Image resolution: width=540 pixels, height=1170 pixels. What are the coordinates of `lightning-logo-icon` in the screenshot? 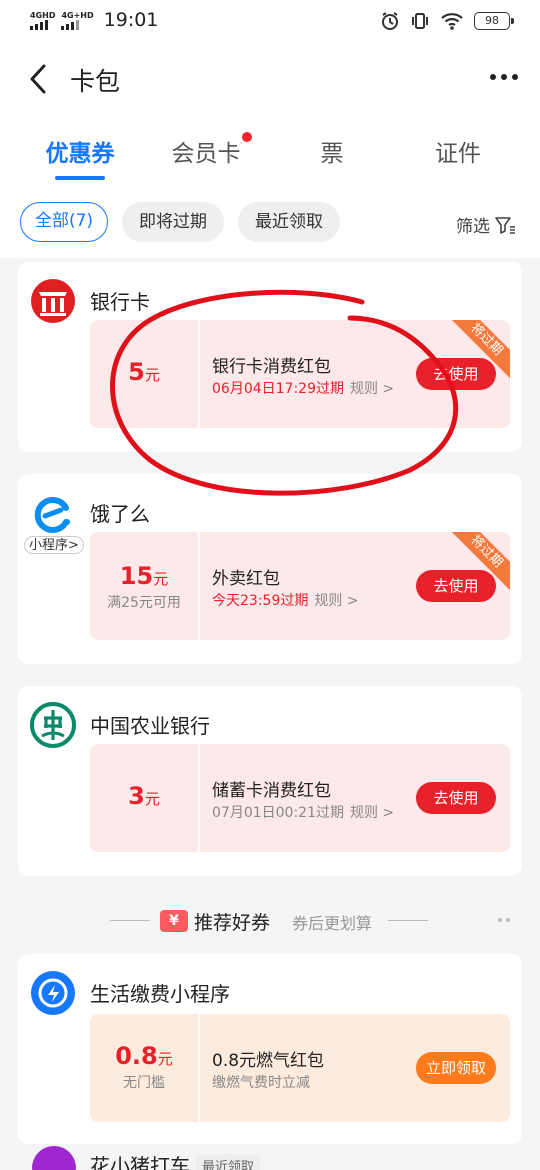 It's located at (53, 993).